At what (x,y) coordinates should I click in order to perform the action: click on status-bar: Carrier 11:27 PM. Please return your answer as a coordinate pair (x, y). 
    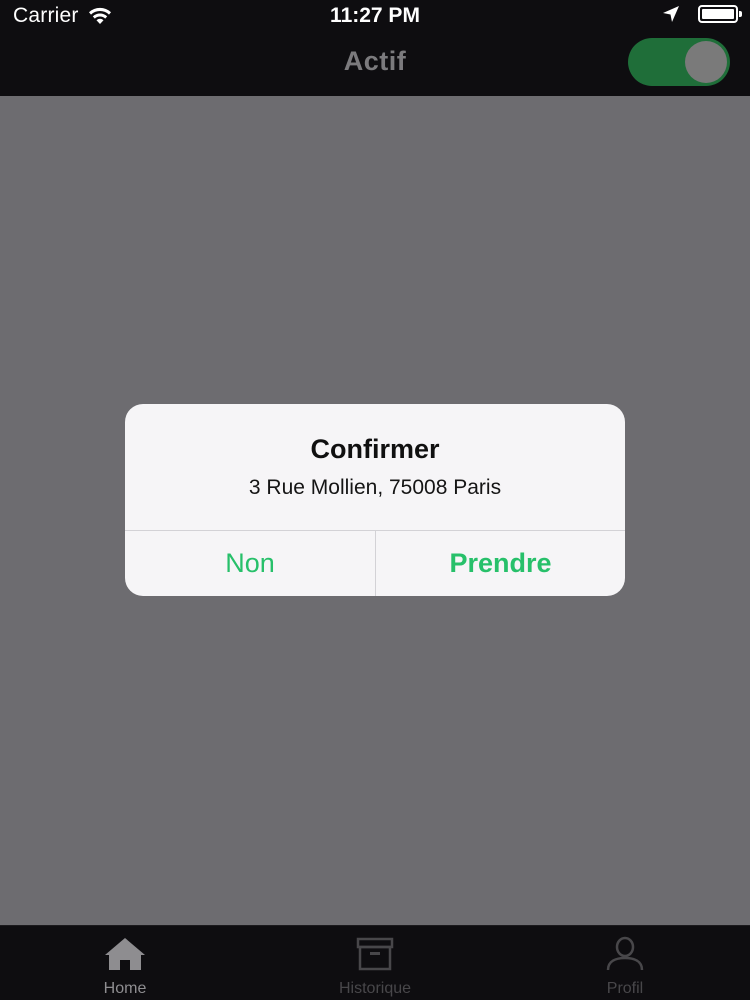
    Looking at the image, I should click on (375, 16).